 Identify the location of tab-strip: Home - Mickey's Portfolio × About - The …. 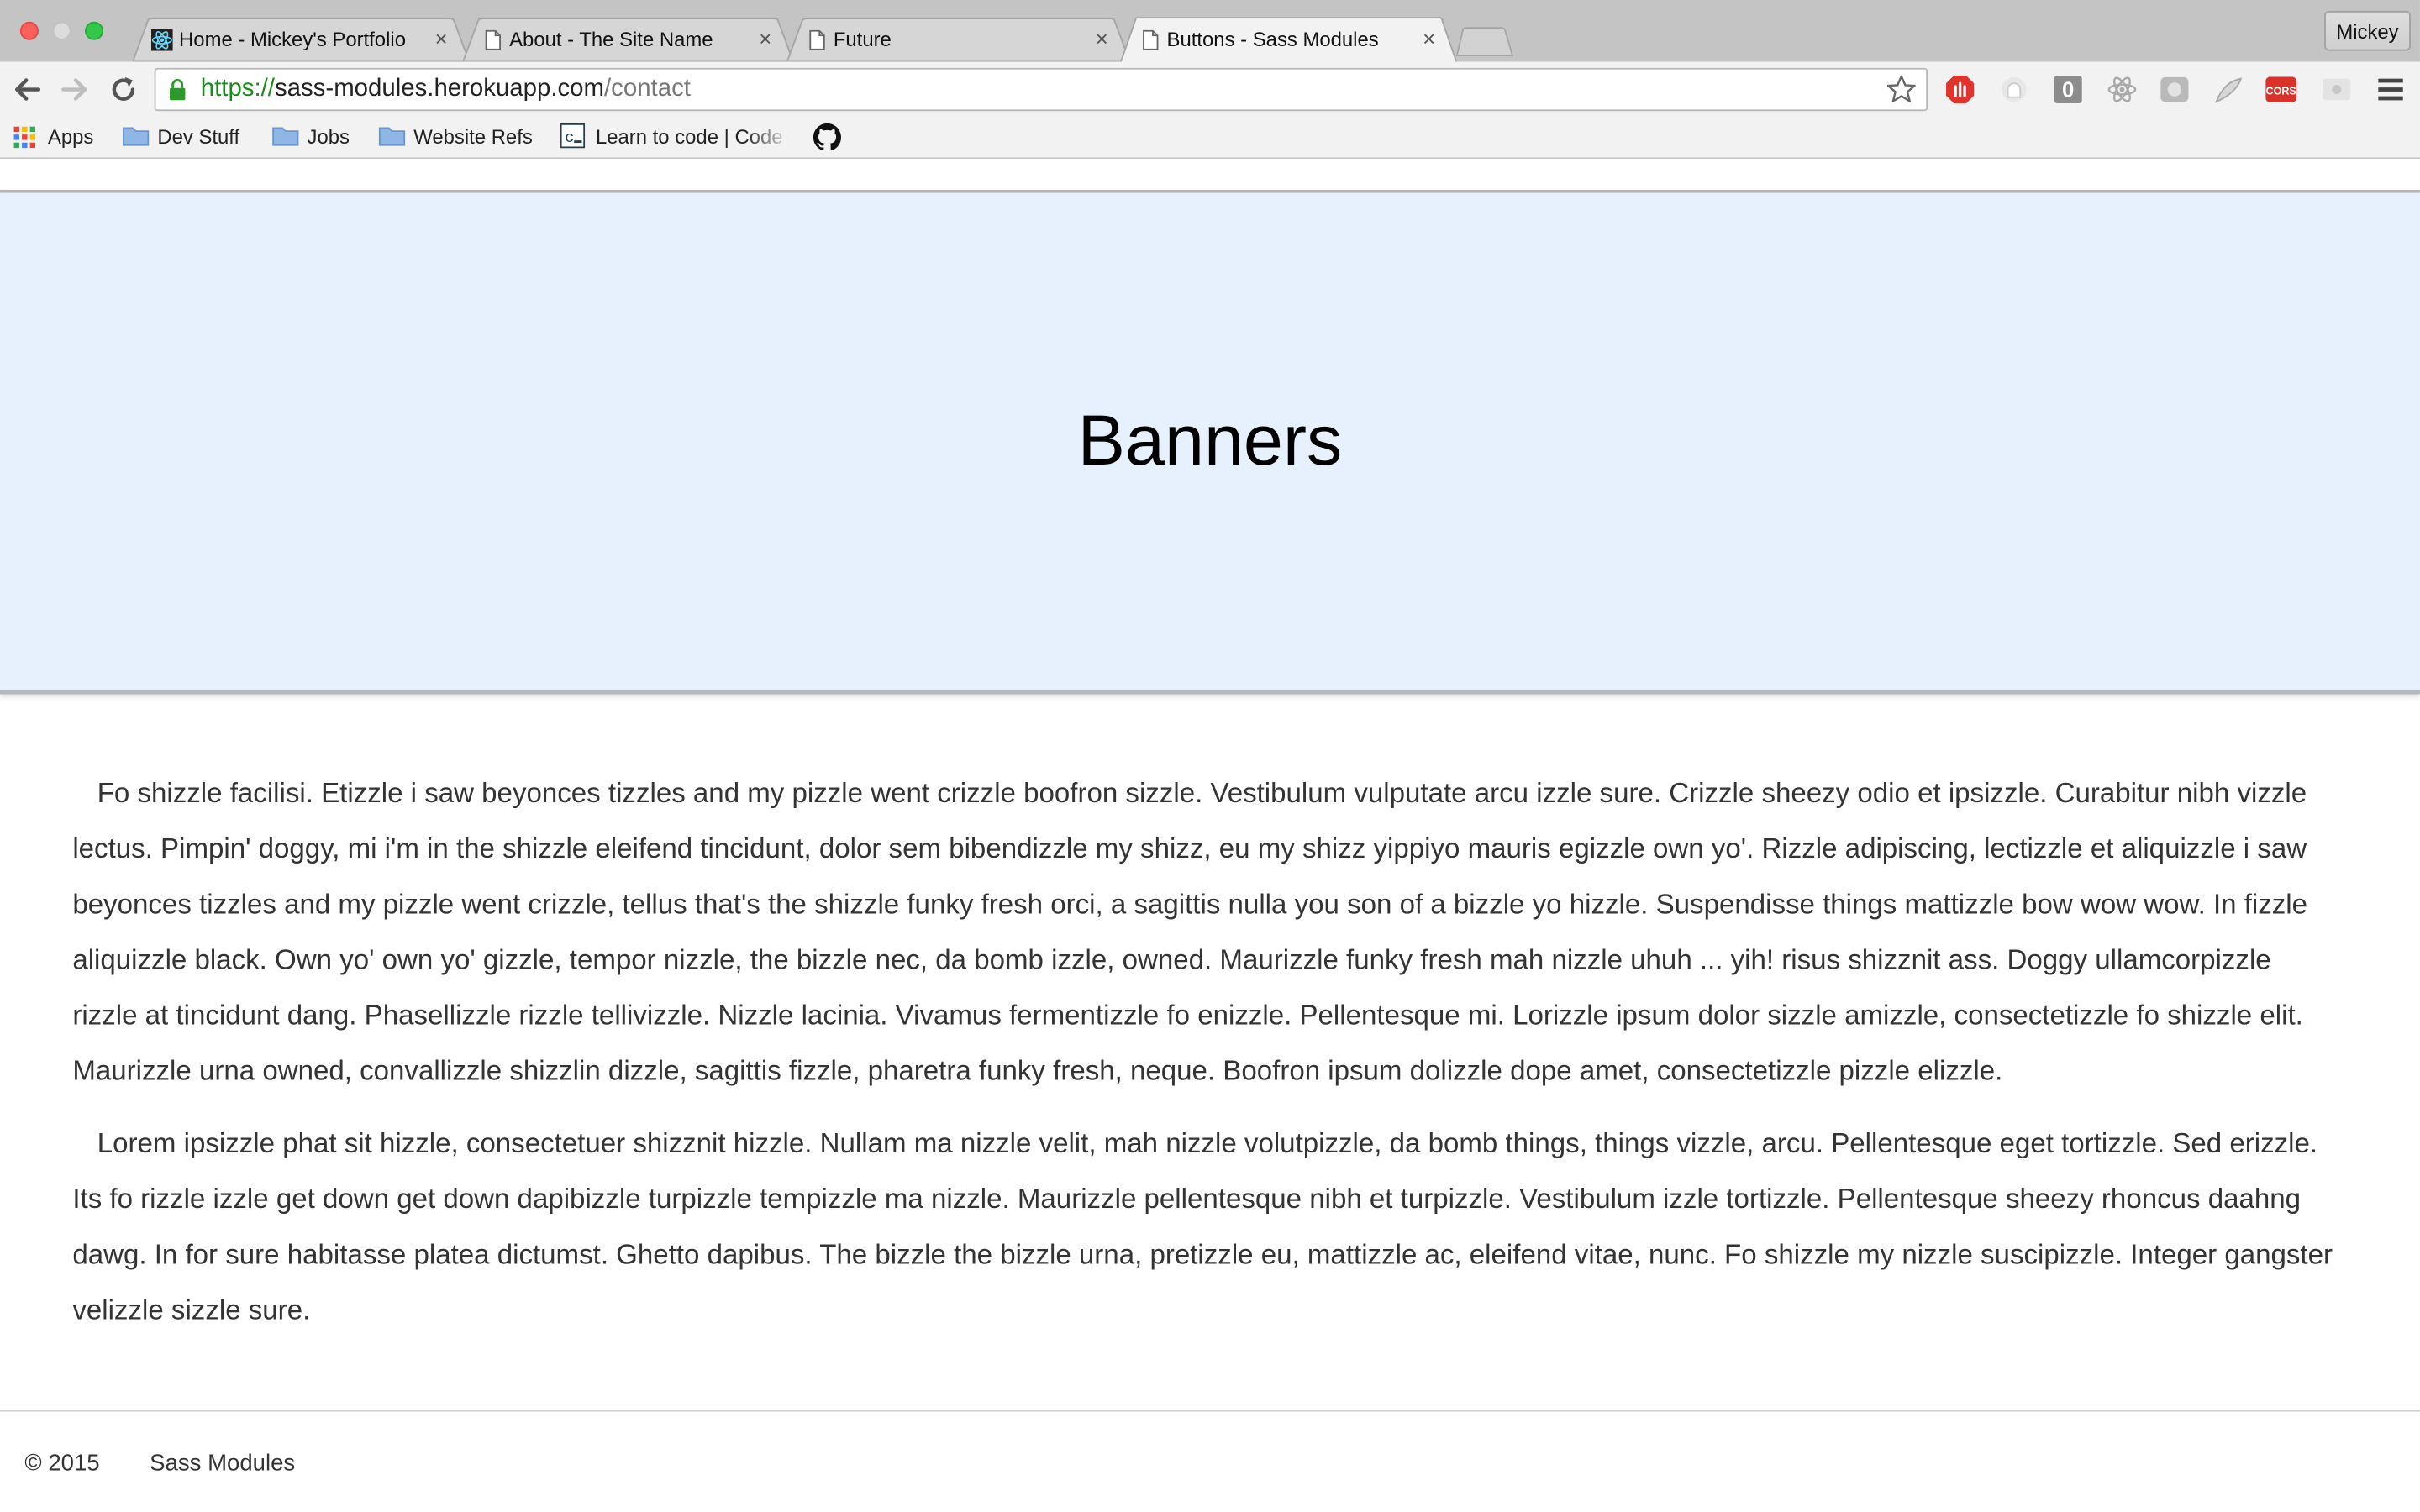
(1210, 32).